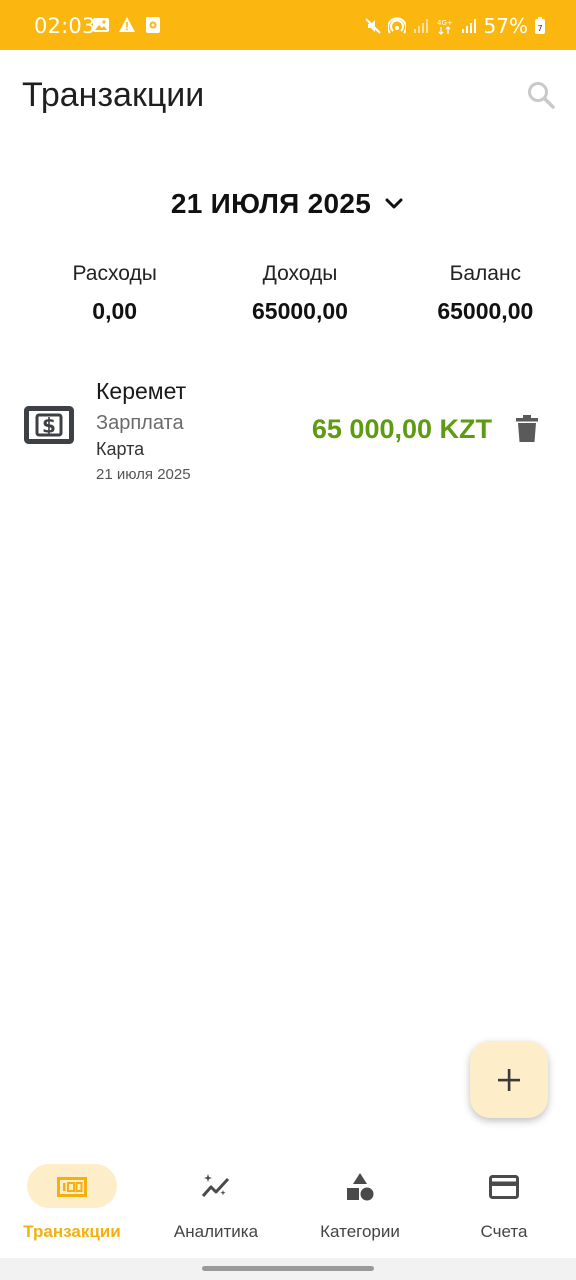 The width and height of the screenshot is (576, 1280). Describe the element at coordinates (485, 273) in the screenshot. I see `balance-label: Баланс` at that location.